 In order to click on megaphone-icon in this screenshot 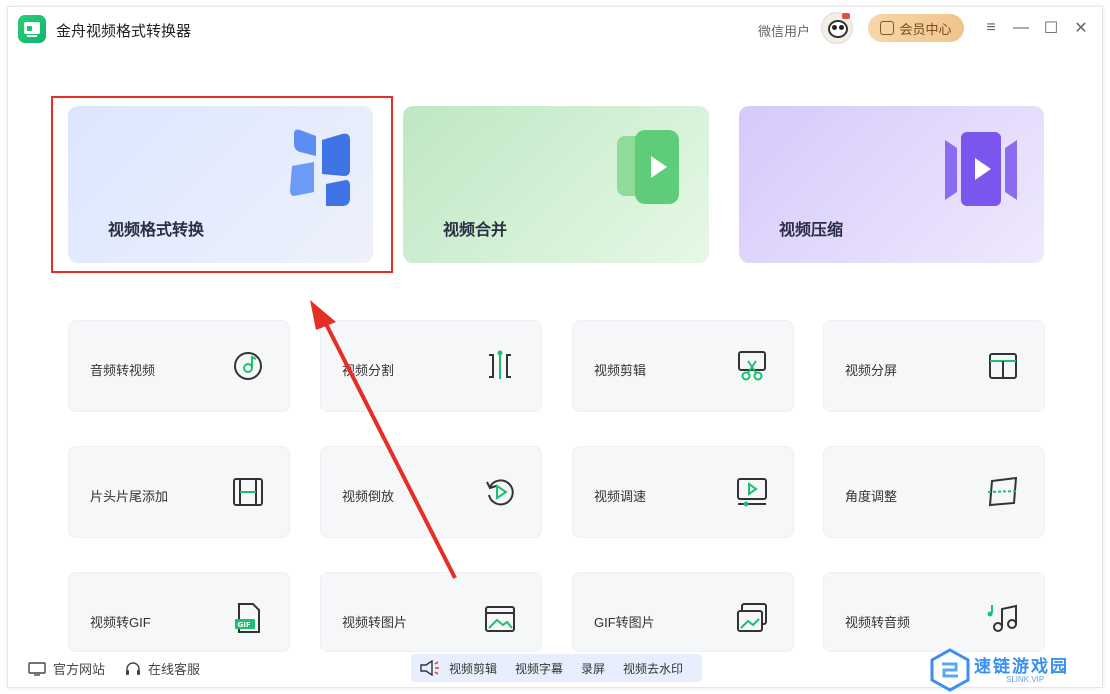, I will do `click(429, 668)`.